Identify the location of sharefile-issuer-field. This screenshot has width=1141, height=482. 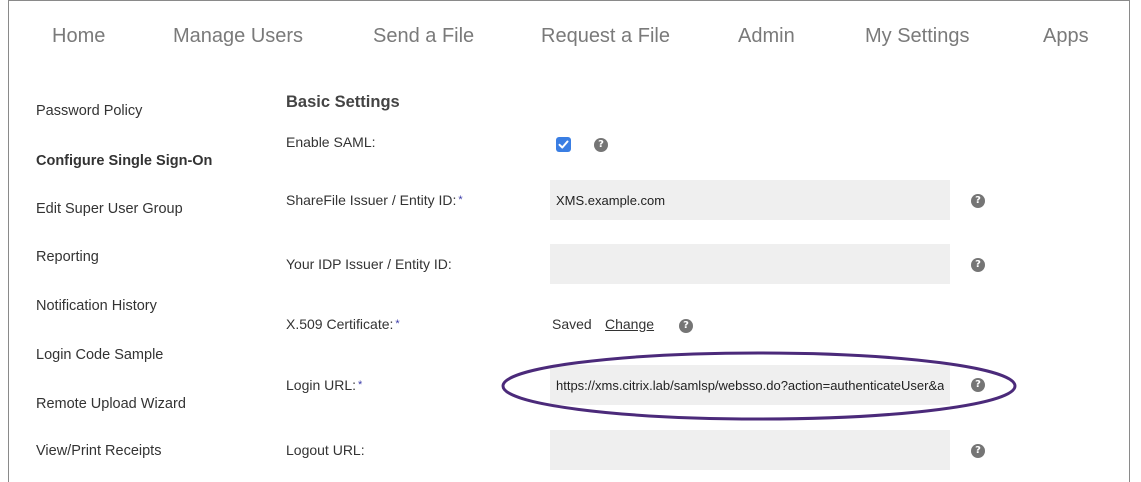
(750, 200).